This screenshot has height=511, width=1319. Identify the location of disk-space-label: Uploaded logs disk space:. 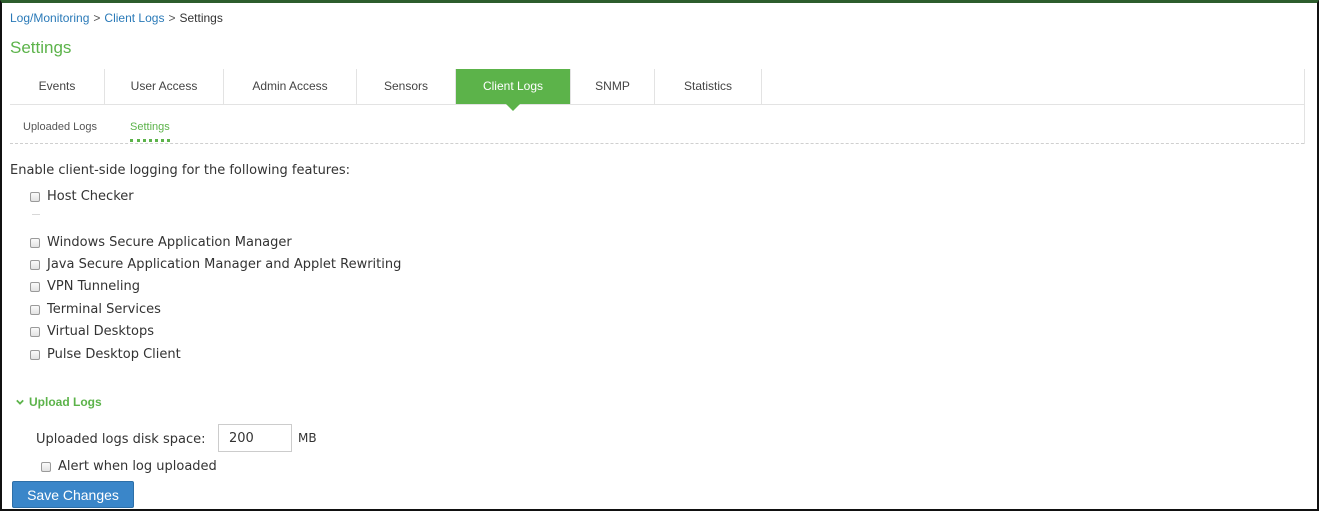
(121, 439).